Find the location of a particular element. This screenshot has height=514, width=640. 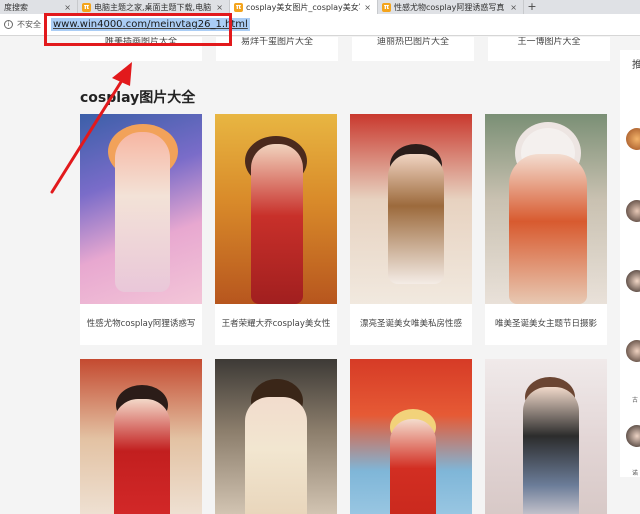

tab-title: cosplay美女图片_cosplay美女写 is located at coordinates (303, 7).